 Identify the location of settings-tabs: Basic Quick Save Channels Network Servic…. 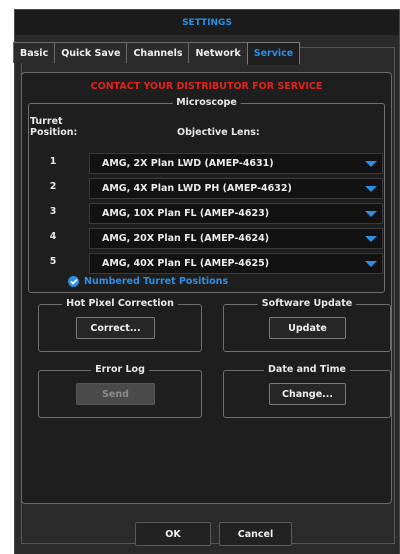
(157, 53).